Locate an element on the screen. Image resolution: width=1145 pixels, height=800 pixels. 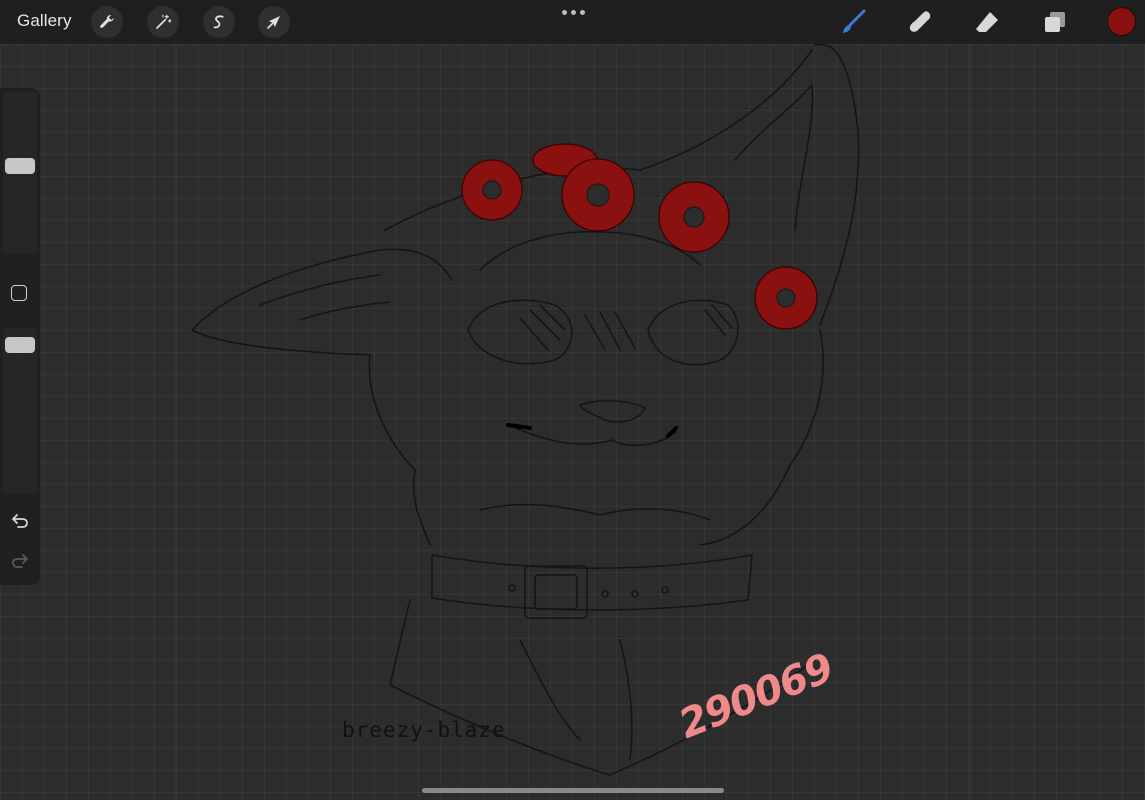
eraser-icon is located at coordinates (987, 22).